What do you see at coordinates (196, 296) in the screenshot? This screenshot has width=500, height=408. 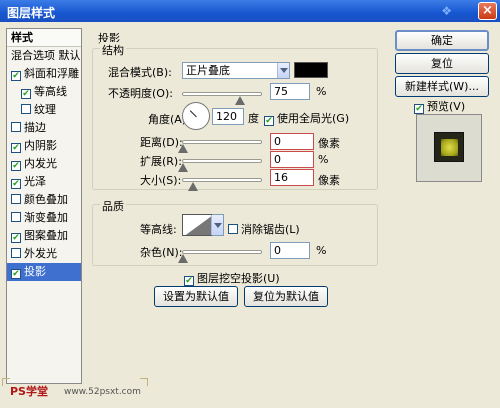 I see `set-default-button: 设置为默认值` at bounding box center [196, 296].